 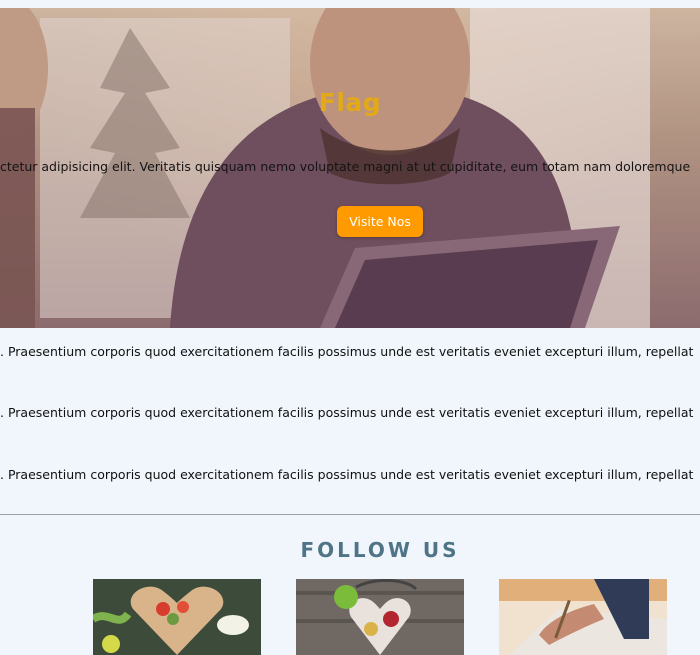 I want to click on writing-notes-image, so click(x=583, y=617).